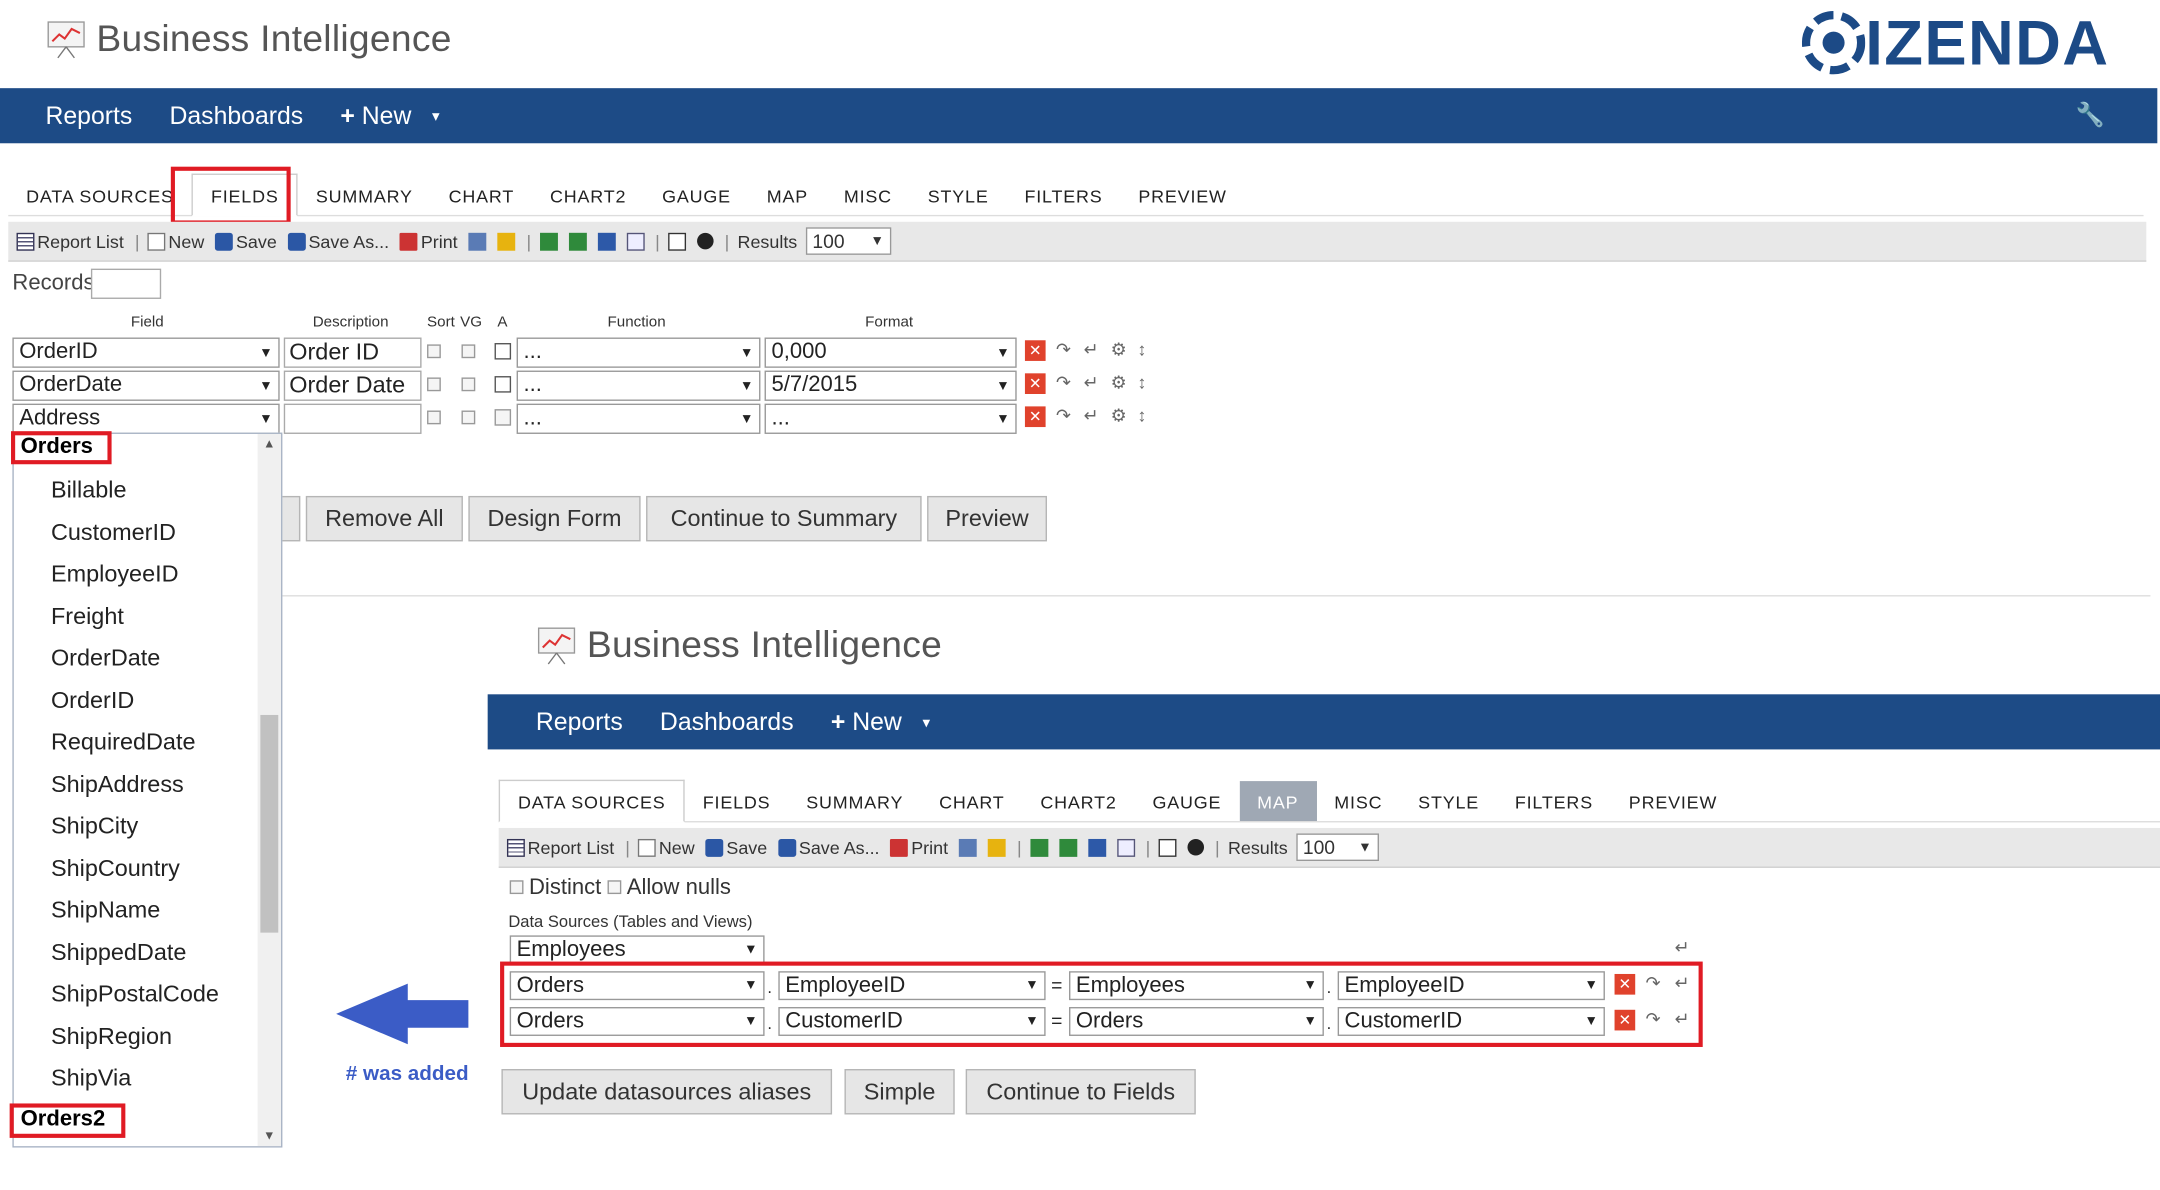 Image resolution: width=2160 pixels, height=1190 pixels. What do you see at coordinates (2090, 116) in the screenshot?
I see `wrench-icon: 🔧` at bounding box center [2090, 116].